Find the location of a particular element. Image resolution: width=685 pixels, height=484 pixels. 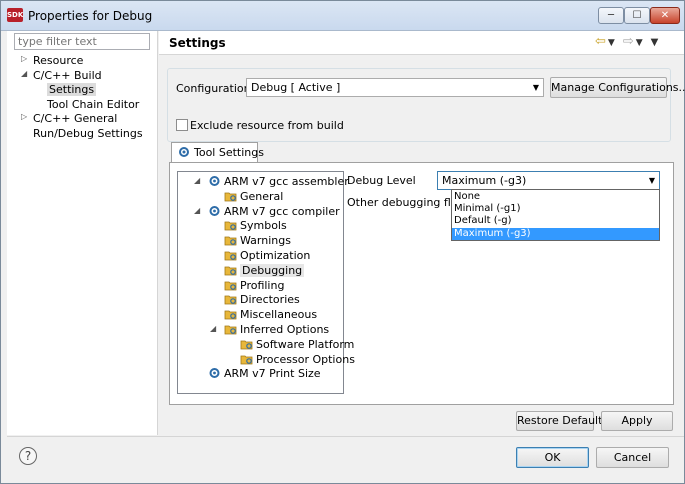

page-header: Settings ⇦ ▼ ⇨ ▼ ▼ is located at coordinates (421, 43).